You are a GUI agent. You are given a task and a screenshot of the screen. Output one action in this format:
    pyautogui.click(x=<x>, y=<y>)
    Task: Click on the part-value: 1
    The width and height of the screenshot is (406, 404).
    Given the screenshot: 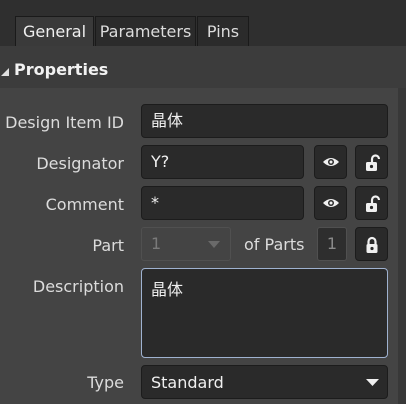 What is the action you would take?
    pyautogui.click(x=156, y=243)
    